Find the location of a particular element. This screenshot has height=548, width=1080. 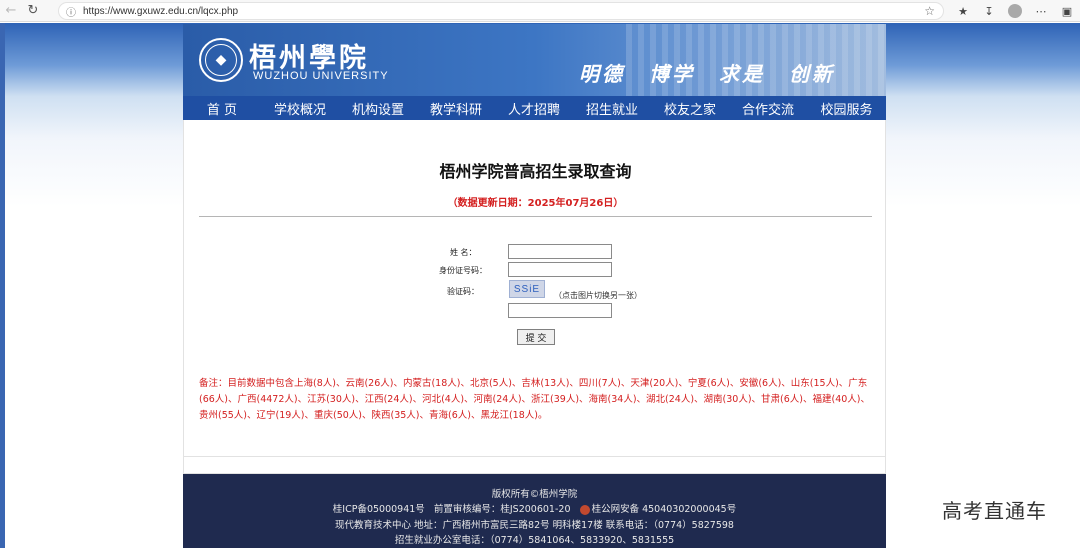

content-footer-strip is located at coordinates (534, 465).